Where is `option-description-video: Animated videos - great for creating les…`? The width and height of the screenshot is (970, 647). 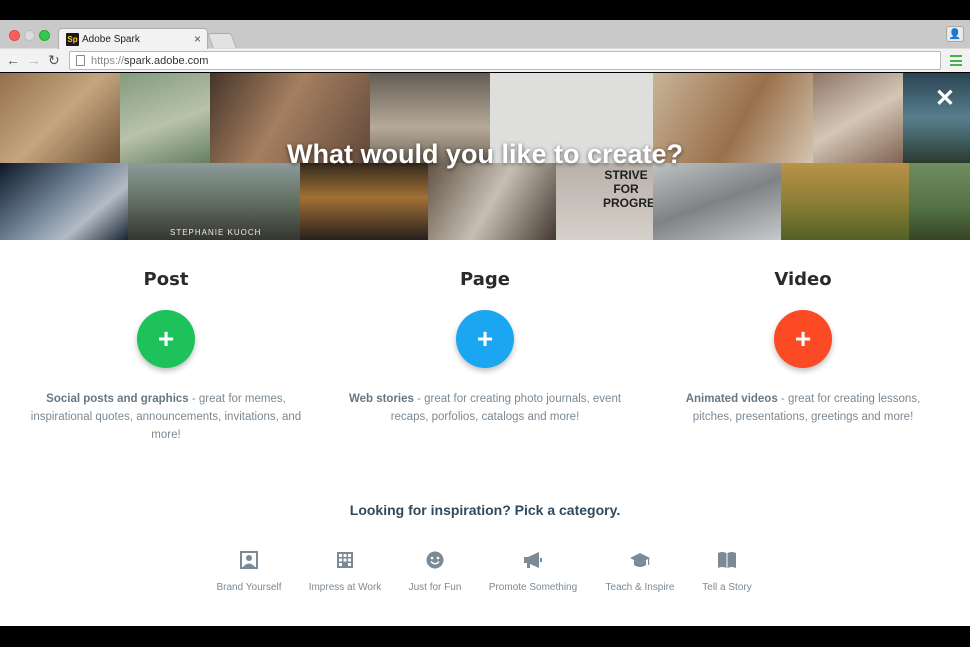 option-description-video: Animated videos - great for creating les… is located at coordinates (803, 408).